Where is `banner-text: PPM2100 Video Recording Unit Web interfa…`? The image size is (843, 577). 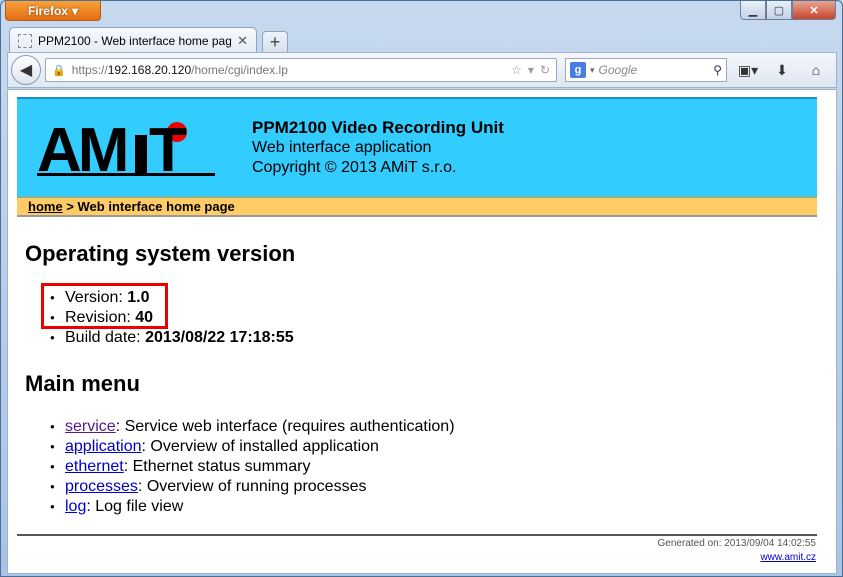
banner-text: PPM2100 Video Recording Unit Web interfa… is located at coordinates (378, 148).